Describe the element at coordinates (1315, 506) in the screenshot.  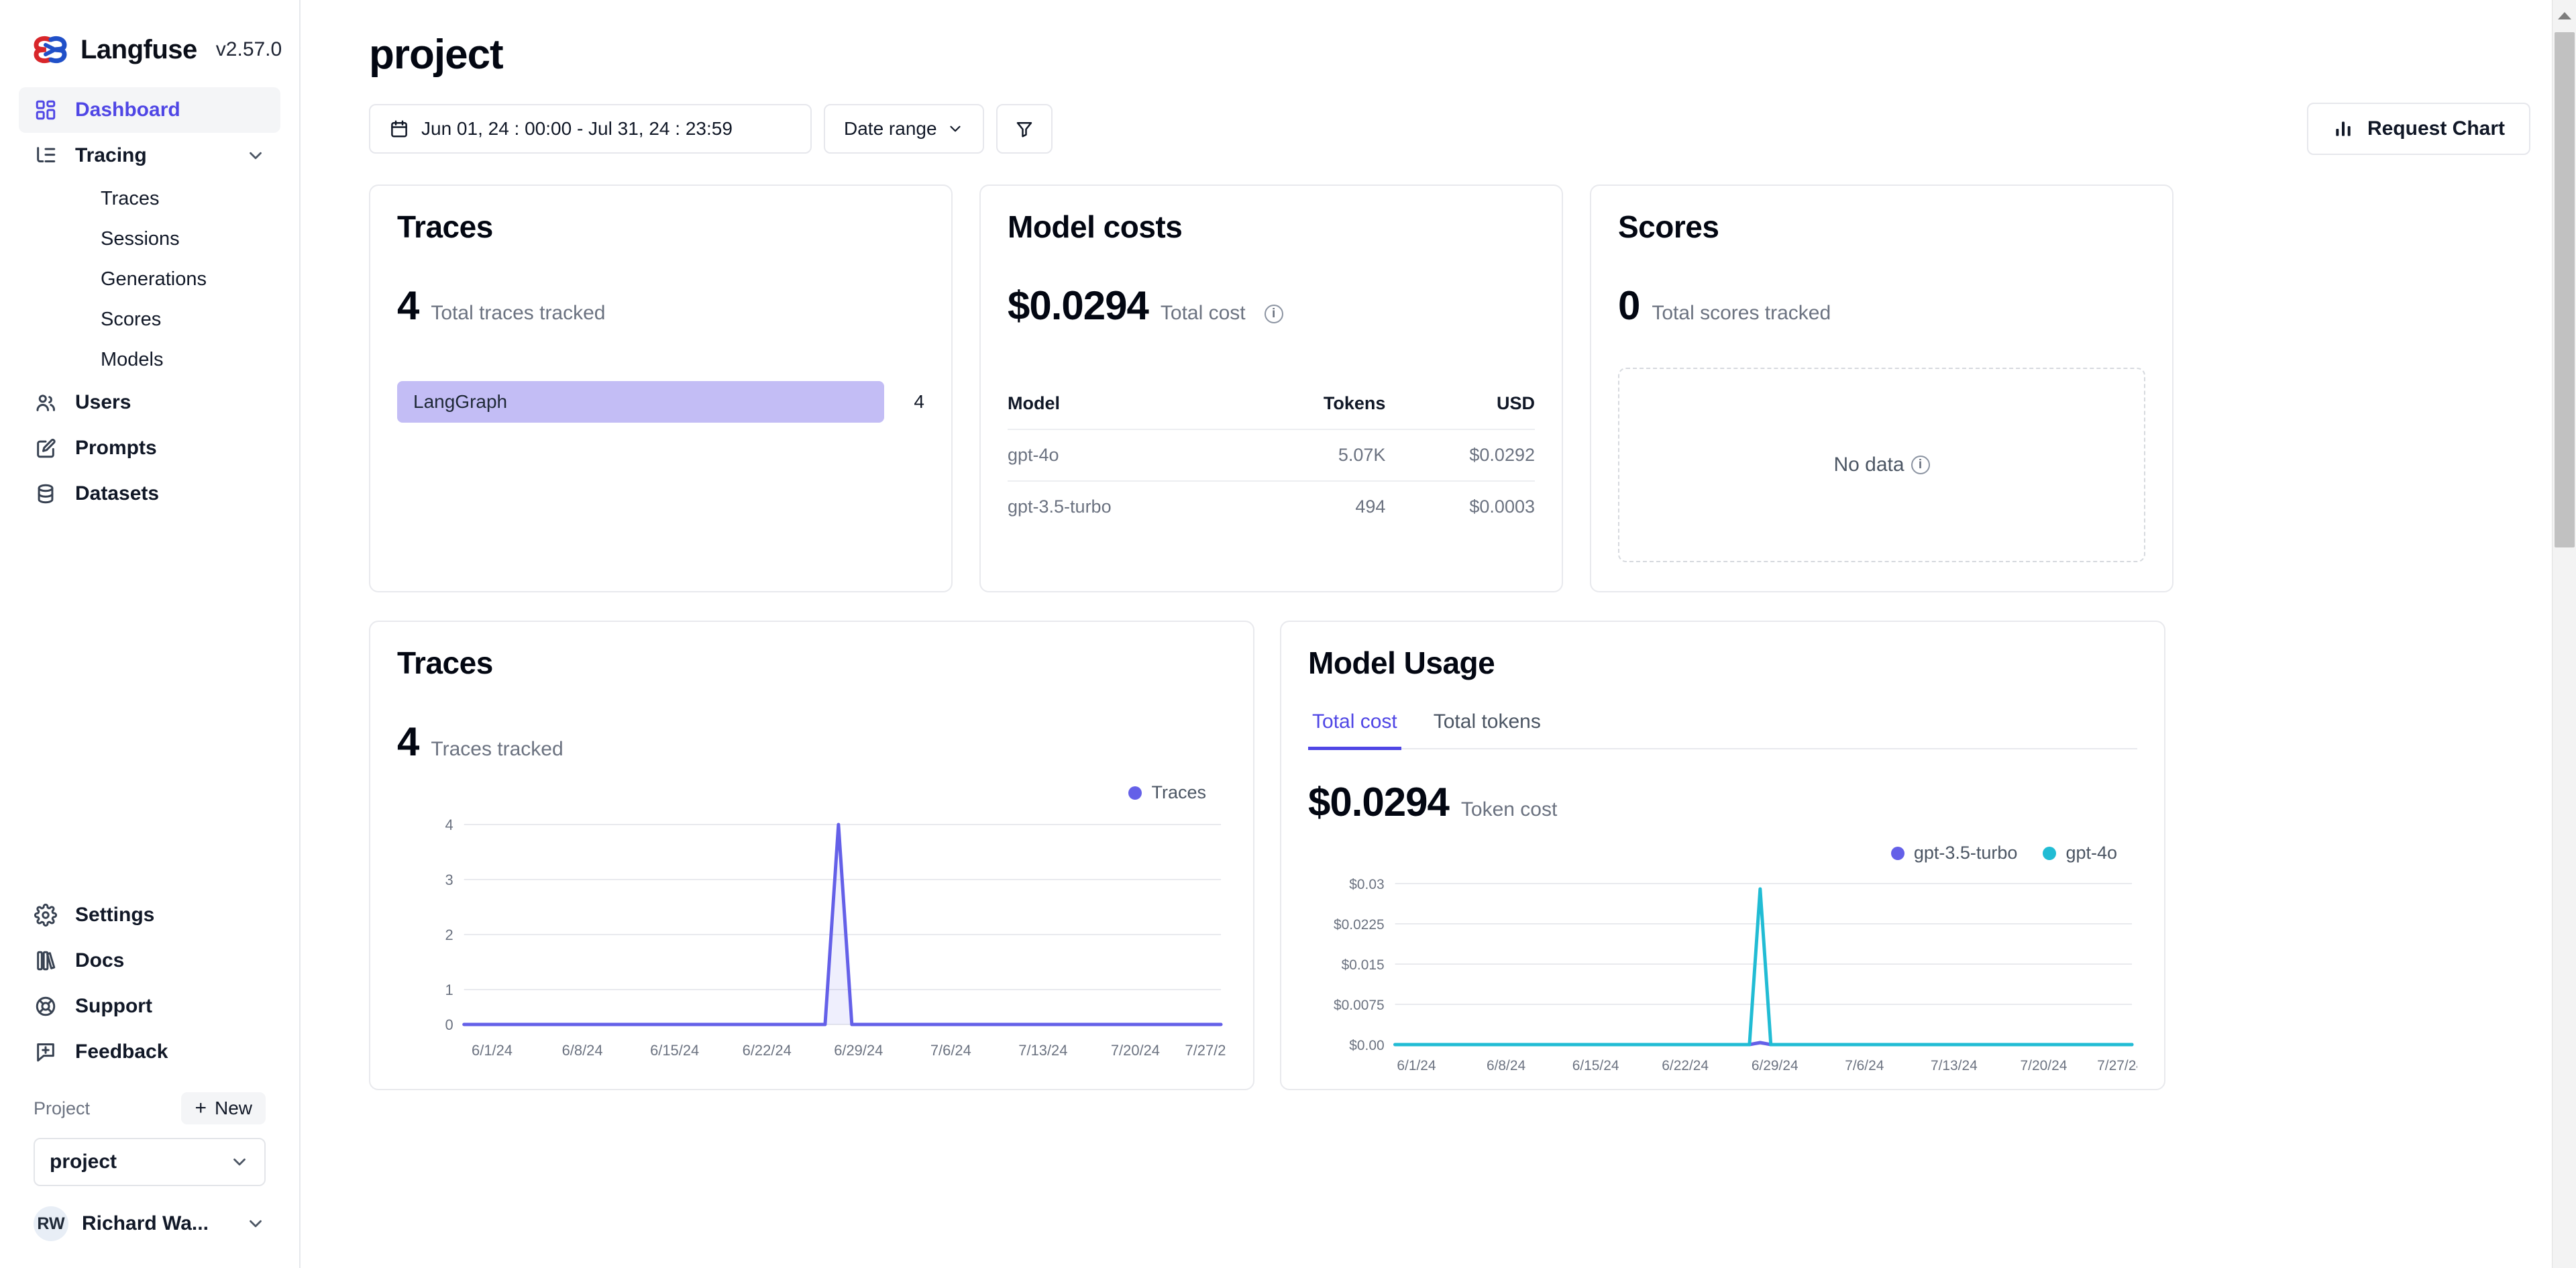
I see `cell-tokens: 494` at that location.